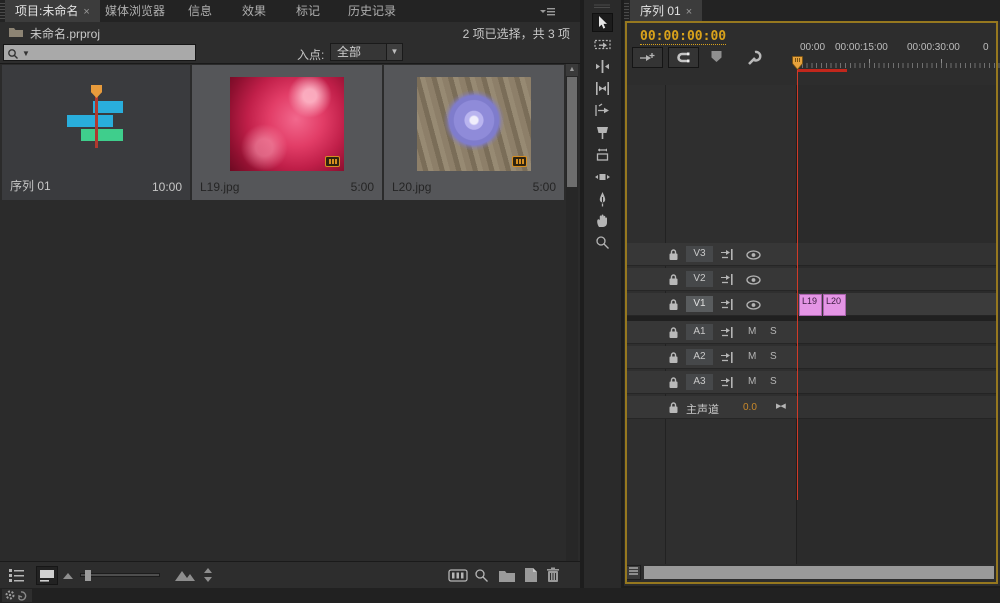 This screenshot has height=603, width=1000. Describe the element at coordinates (548, 11) in the screenshot. I see `panel-menu-icon` at that location.